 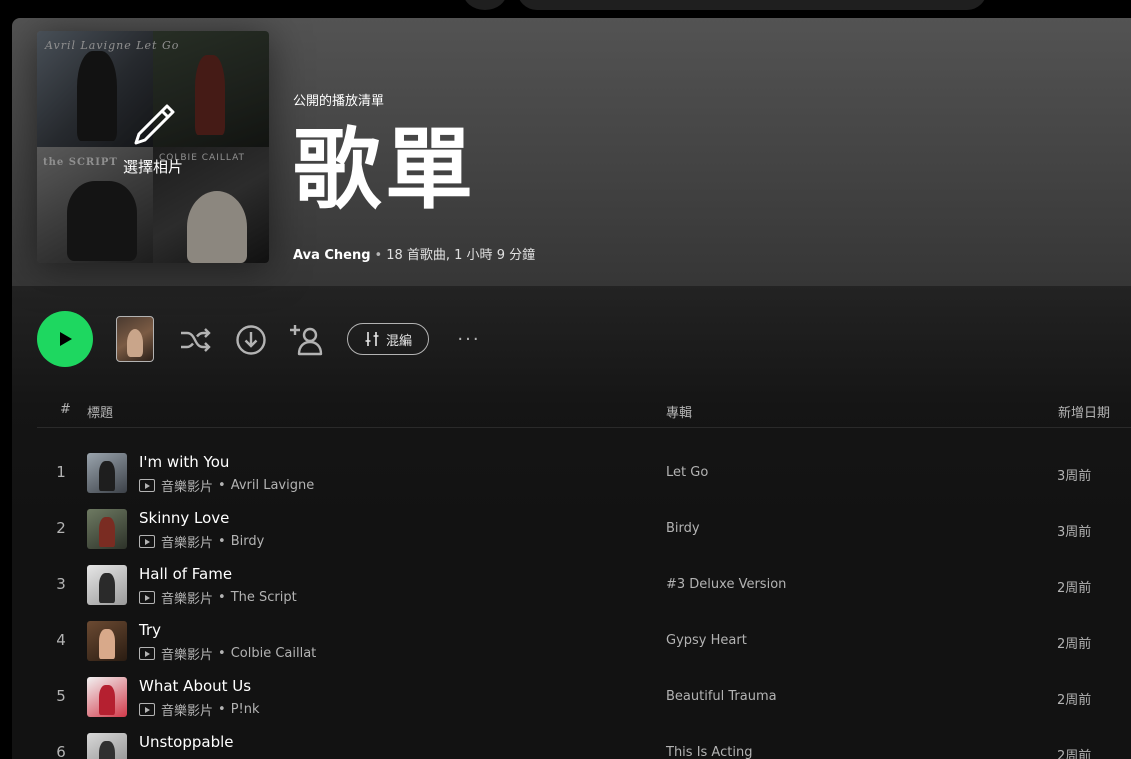 I want to click on track-number: 6, so click(x=61, y=751).